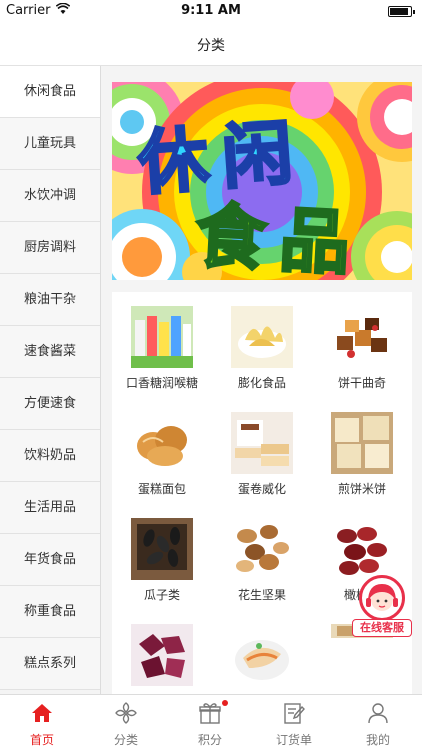 This screenshot has height=750, width=422. I want to click on wafer-rolls-image, so click(262, 443).